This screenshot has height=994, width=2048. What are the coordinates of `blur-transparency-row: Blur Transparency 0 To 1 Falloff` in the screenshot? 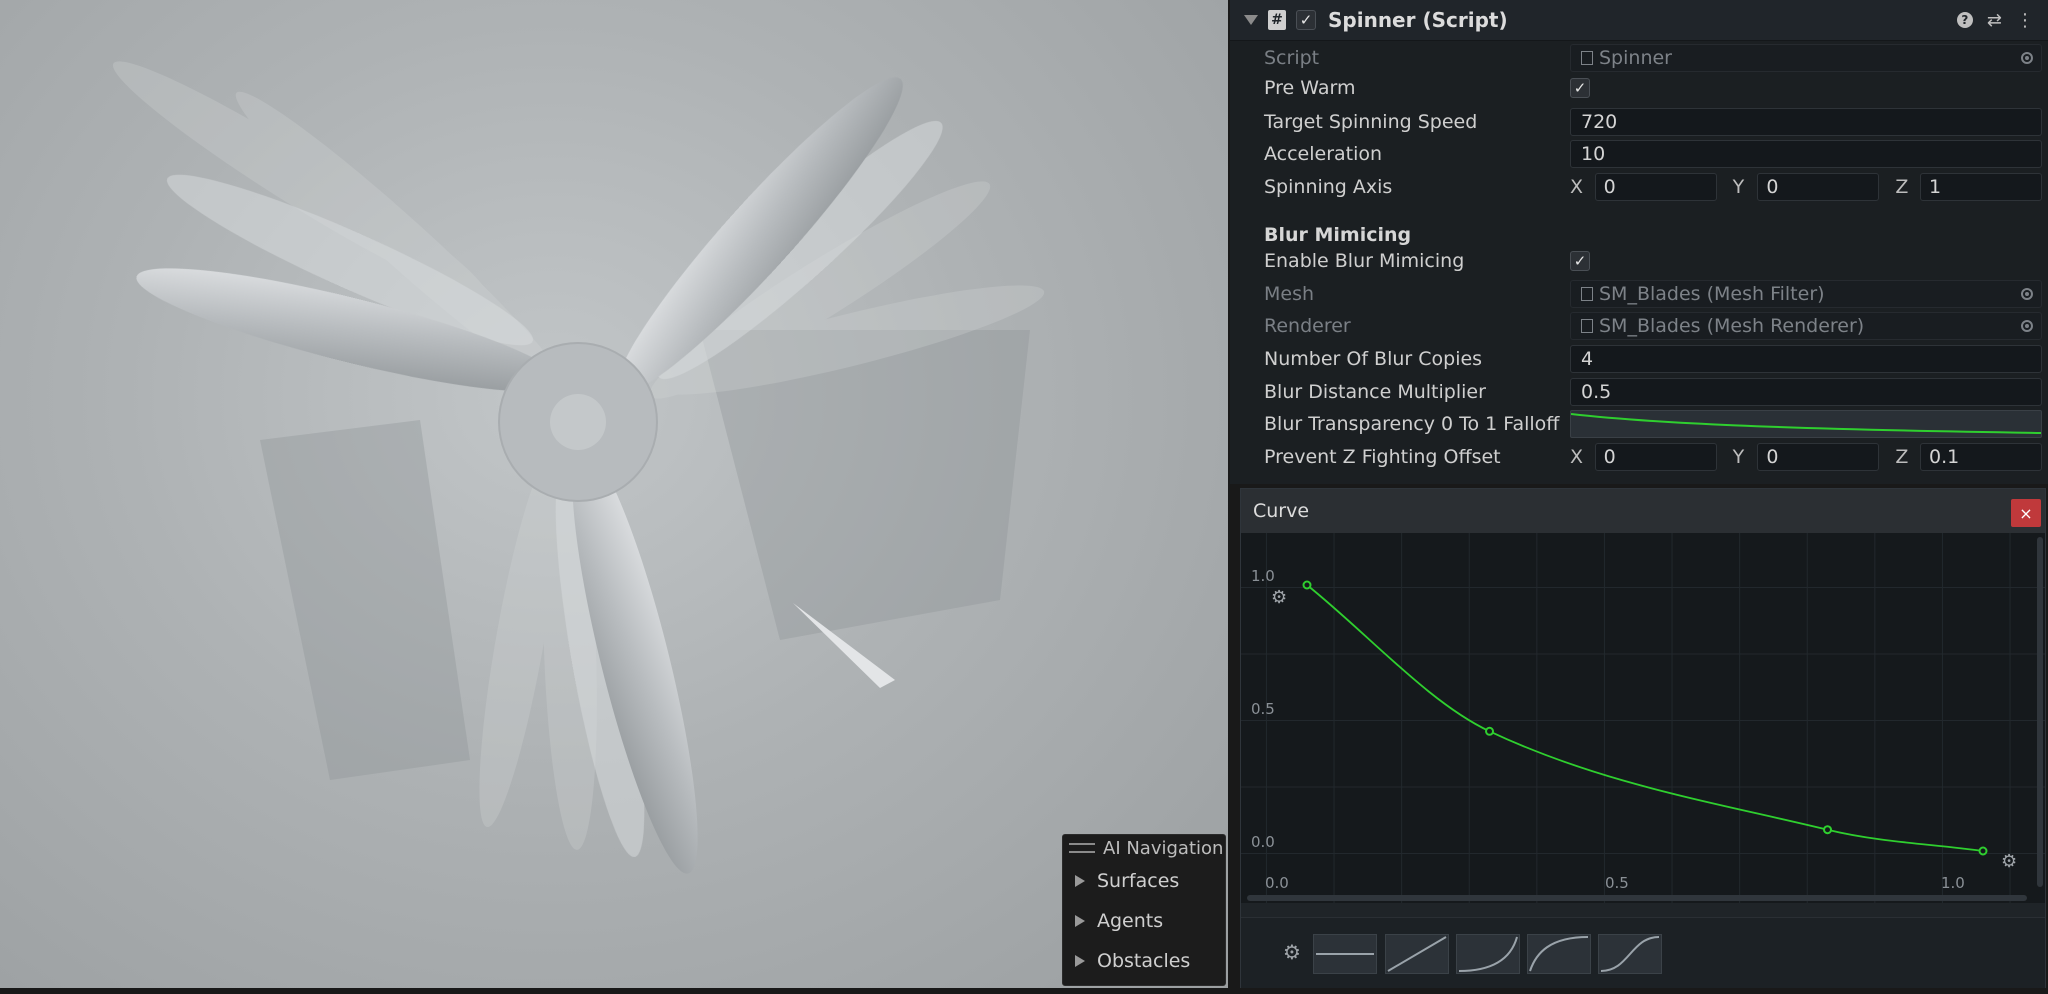 It's located at (1639, 424).